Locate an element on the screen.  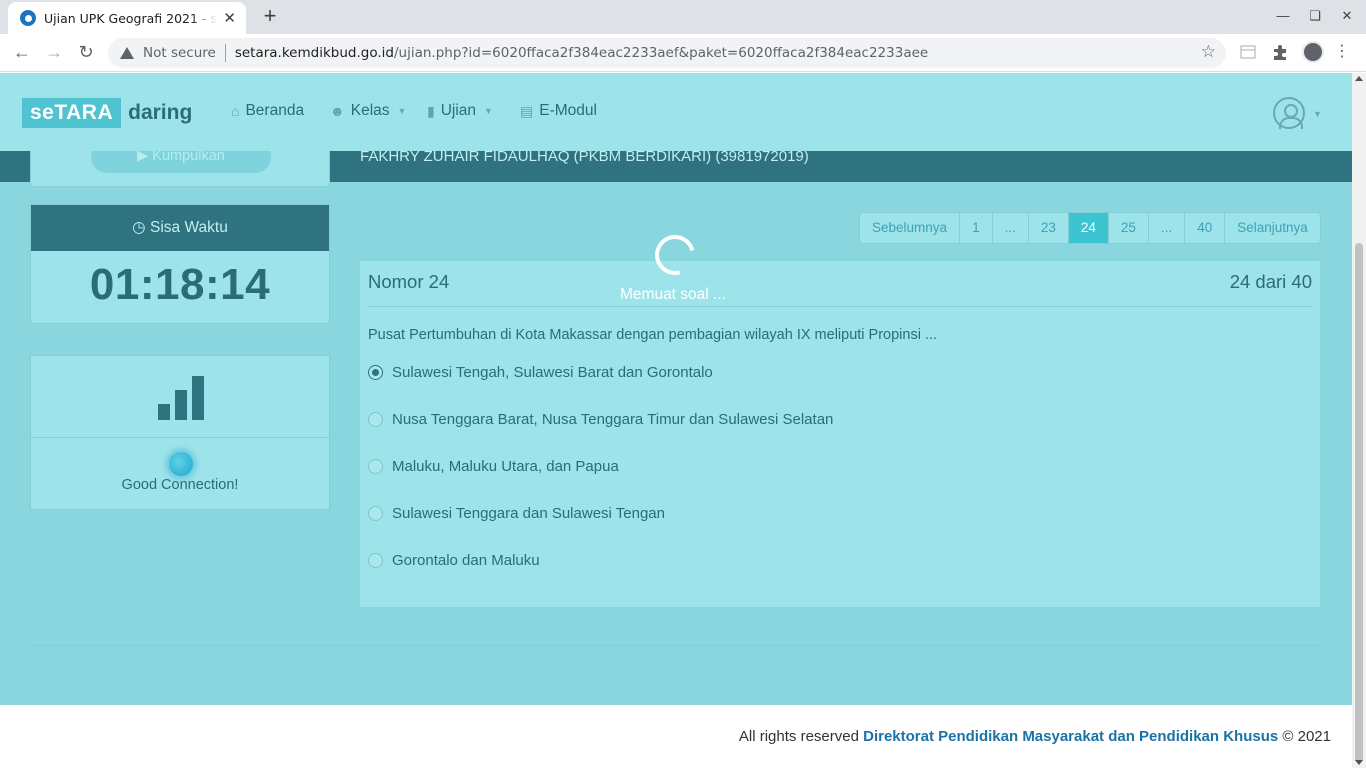
question-number: Nomor 24 is located at coordinates (409, 281).